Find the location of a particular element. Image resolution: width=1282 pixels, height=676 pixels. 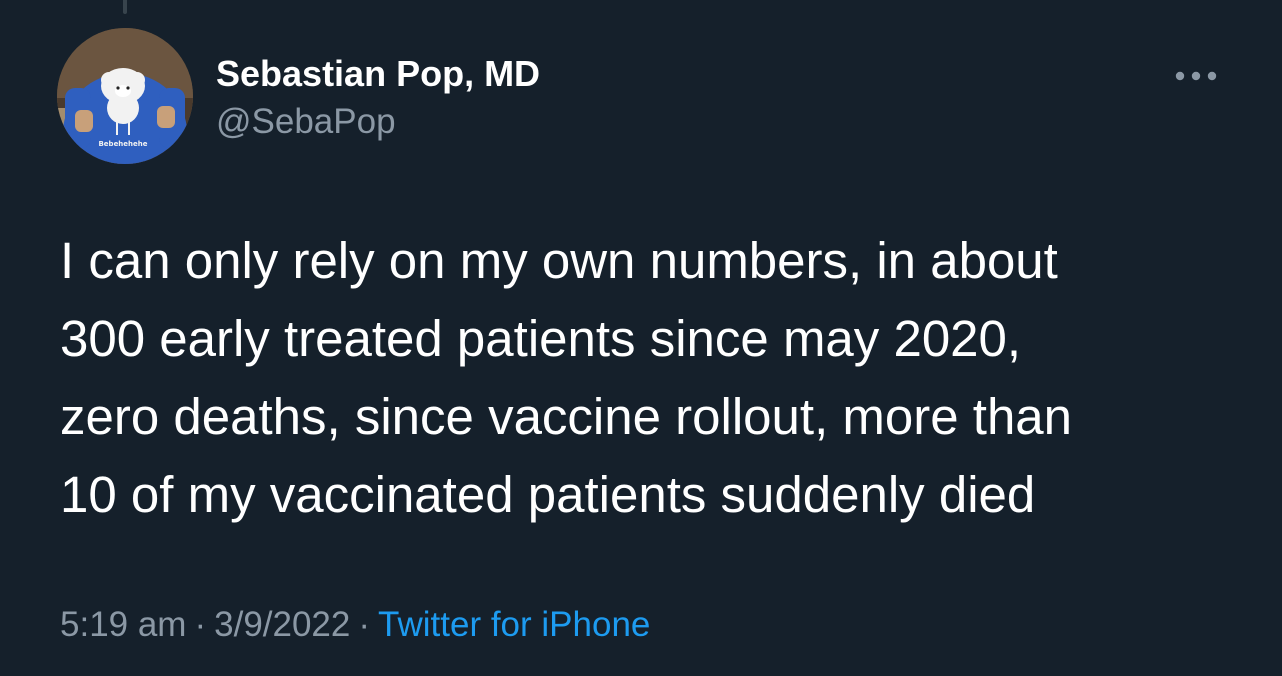

author-display-name: Sebastian Pop, MD is located at coordinates (378, 74).